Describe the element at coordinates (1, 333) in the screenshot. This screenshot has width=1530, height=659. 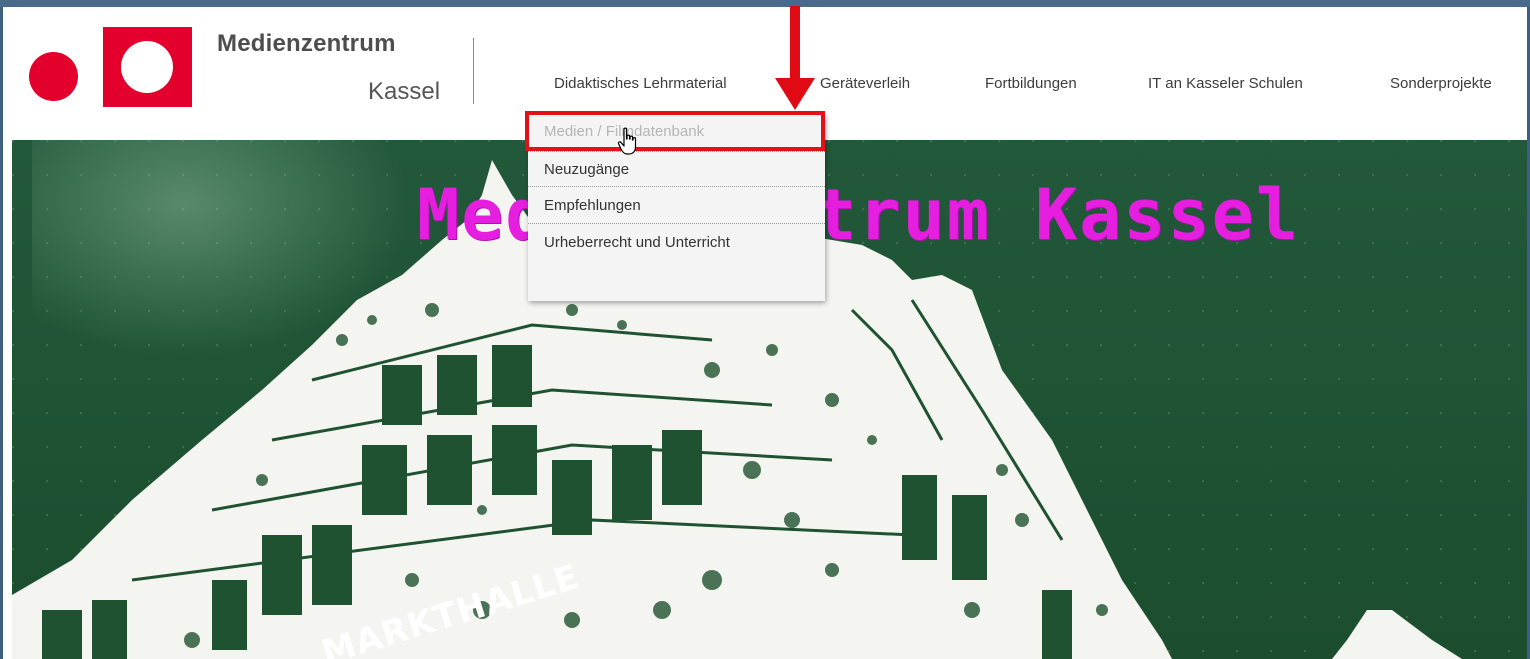
I see `frame-left` at that location.